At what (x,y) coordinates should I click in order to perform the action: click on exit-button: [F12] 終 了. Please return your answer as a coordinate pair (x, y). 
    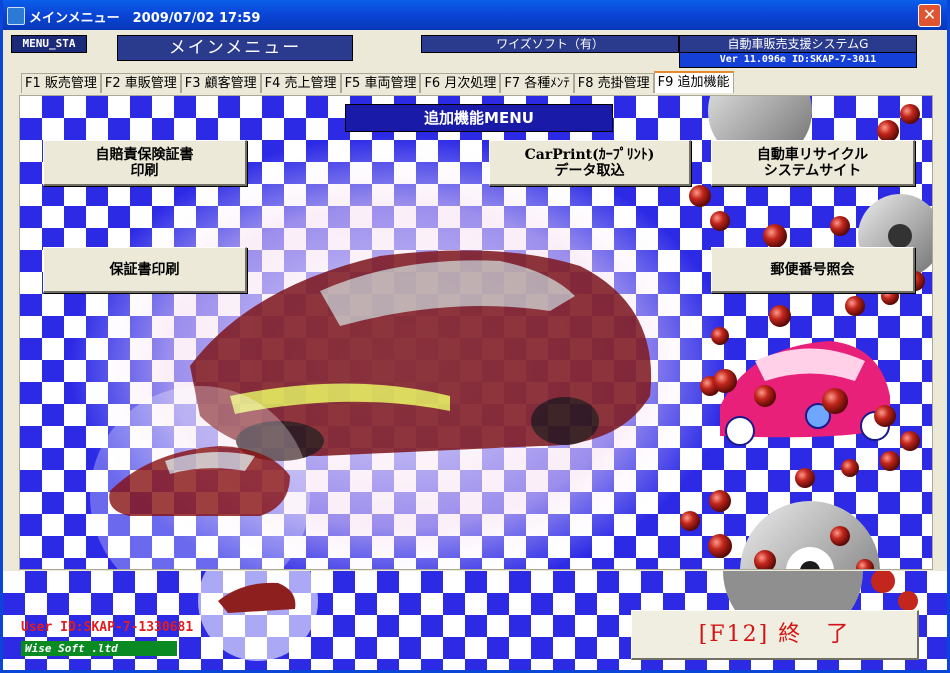
    Looking at the image, I should click on (775, 635).